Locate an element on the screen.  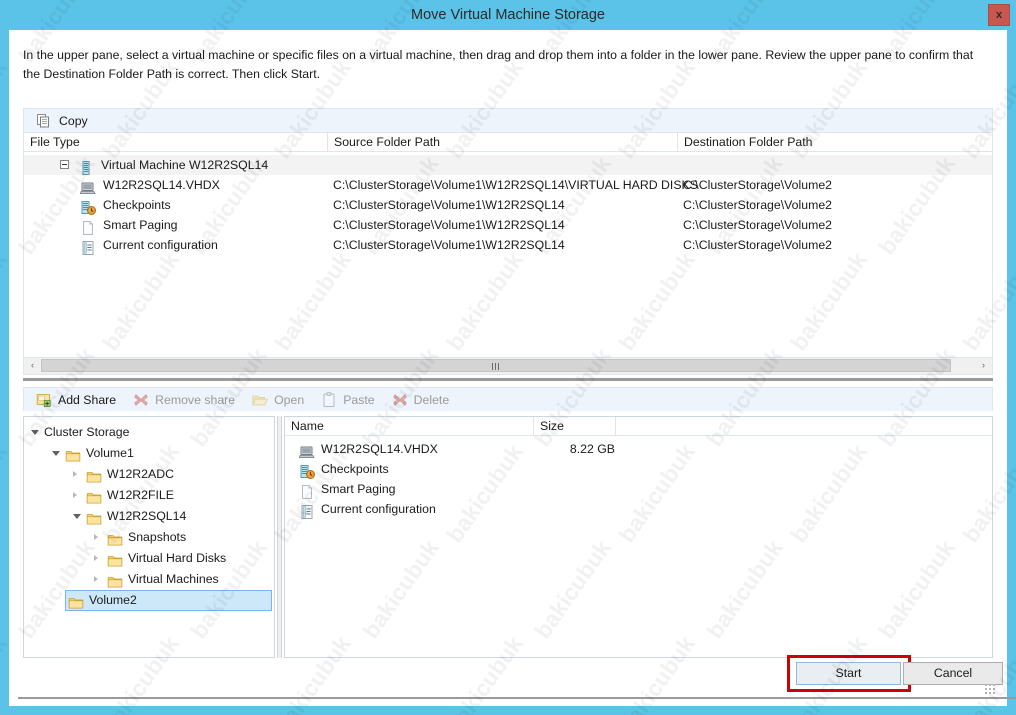
upper-group-row-label: Virtual Machine W12R2SQL14 is located at coordinates (185, 165).